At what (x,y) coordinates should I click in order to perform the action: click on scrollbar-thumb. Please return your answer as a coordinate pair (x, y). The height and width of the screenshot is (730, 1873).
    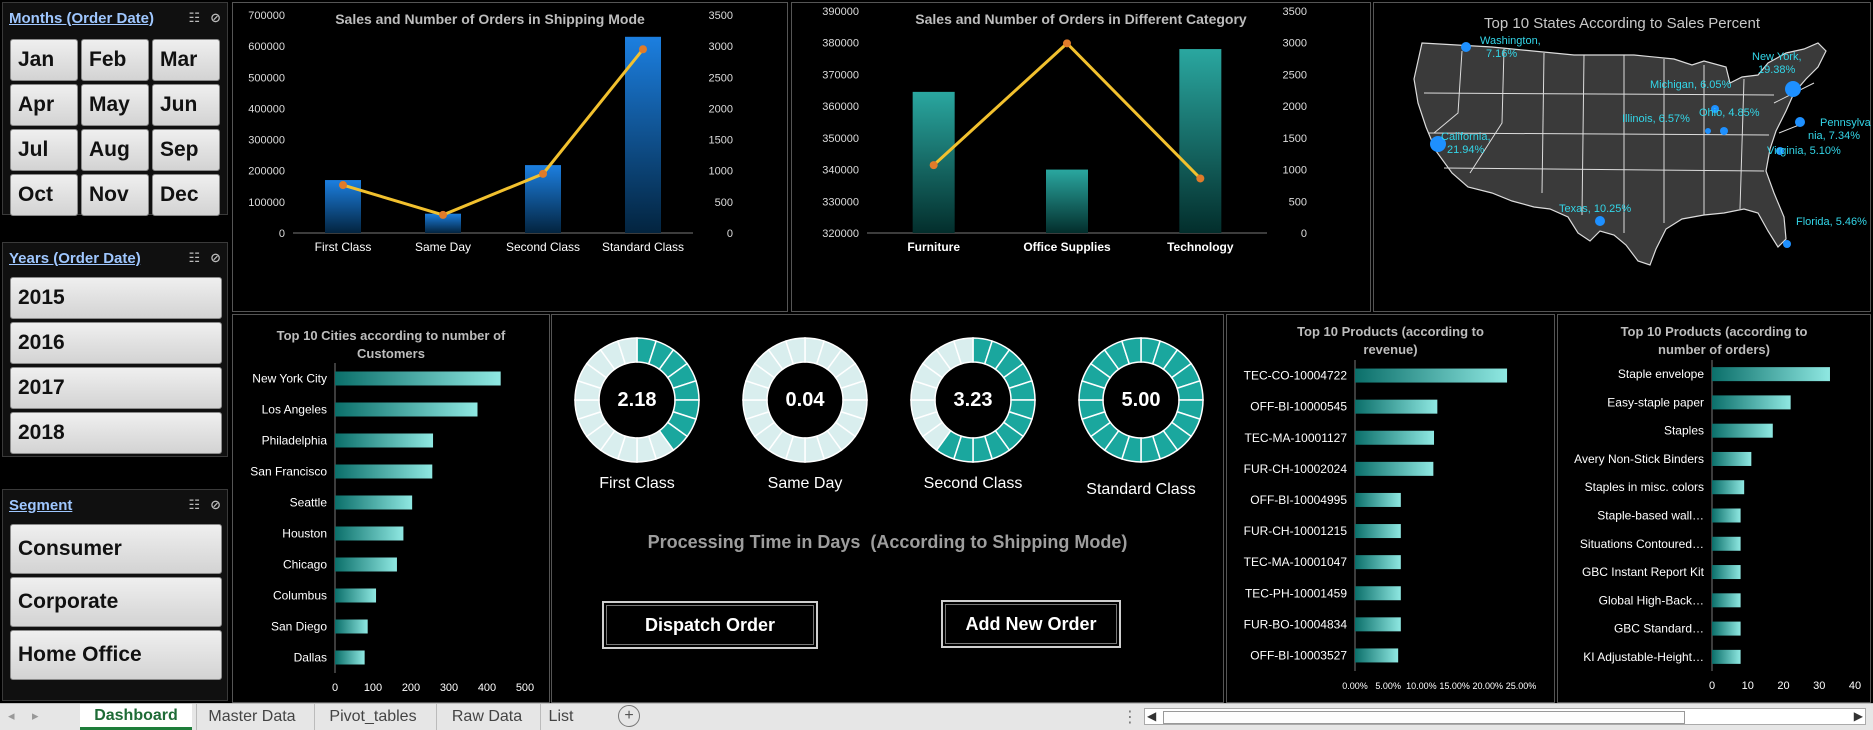
    Looking at the image, I should click on (1424, 717).